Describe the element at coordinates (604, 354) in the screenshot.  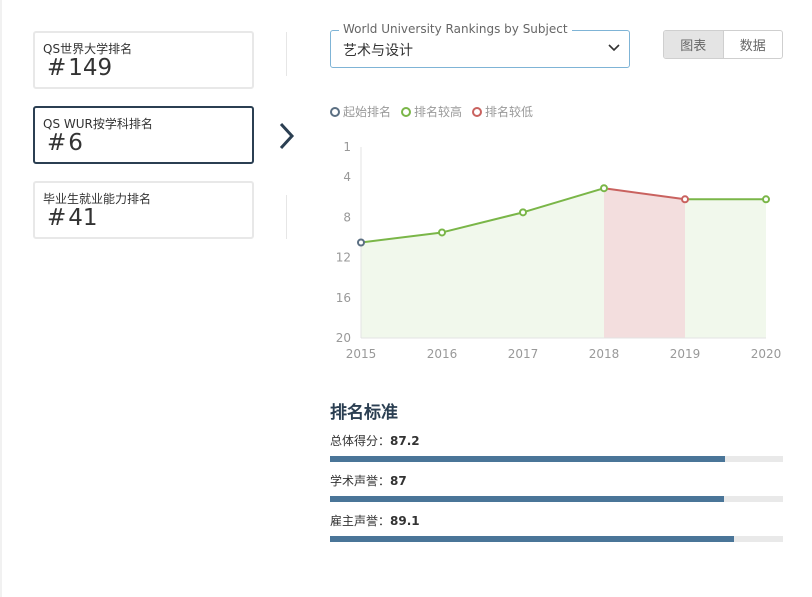
I see `x-tick-label: 2018` at that location.